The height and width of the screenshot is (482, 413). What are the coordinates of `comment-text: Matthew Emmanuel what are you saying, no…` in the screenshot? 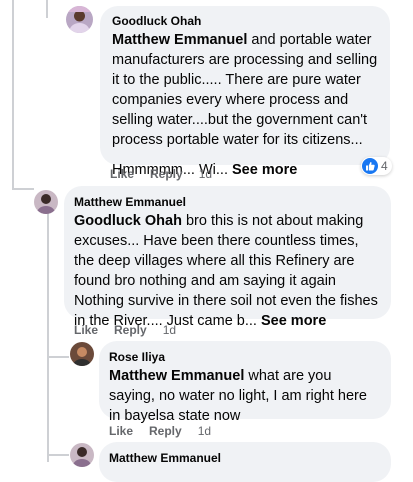 It's located at (245, 396).